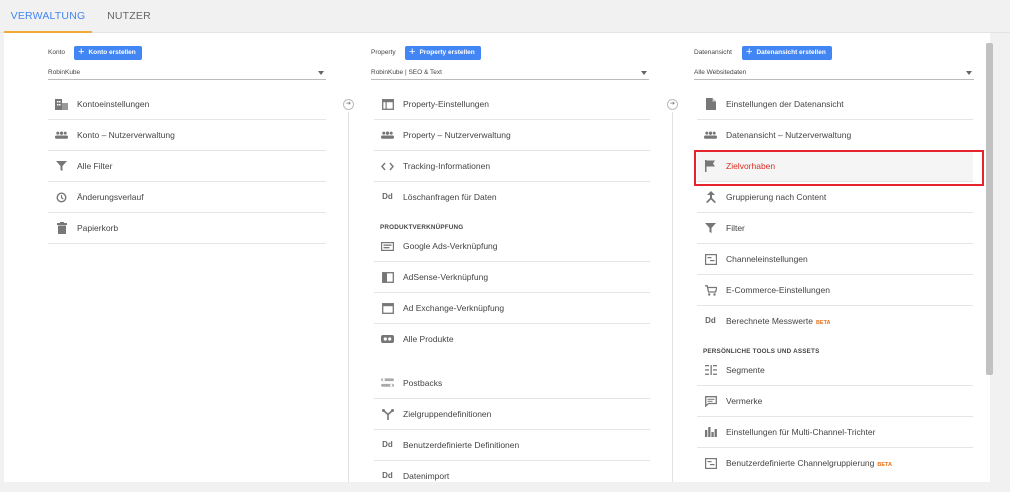 The image size is (1010, 492). Describe the element at coordinates (187, 104) in the screenshot. I see `konto-item-settings: Kontoeinstellungen` at that location.